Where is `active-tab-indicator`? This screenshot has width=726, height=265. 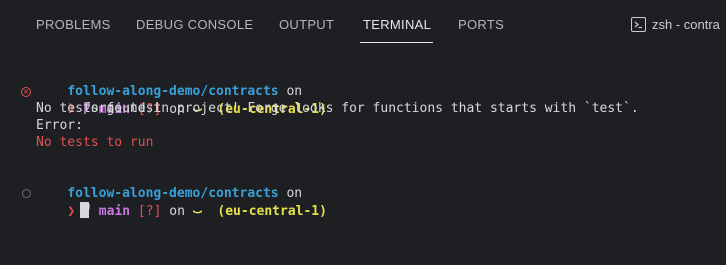
active-tab-indicator is located at coordinates (396, 42).